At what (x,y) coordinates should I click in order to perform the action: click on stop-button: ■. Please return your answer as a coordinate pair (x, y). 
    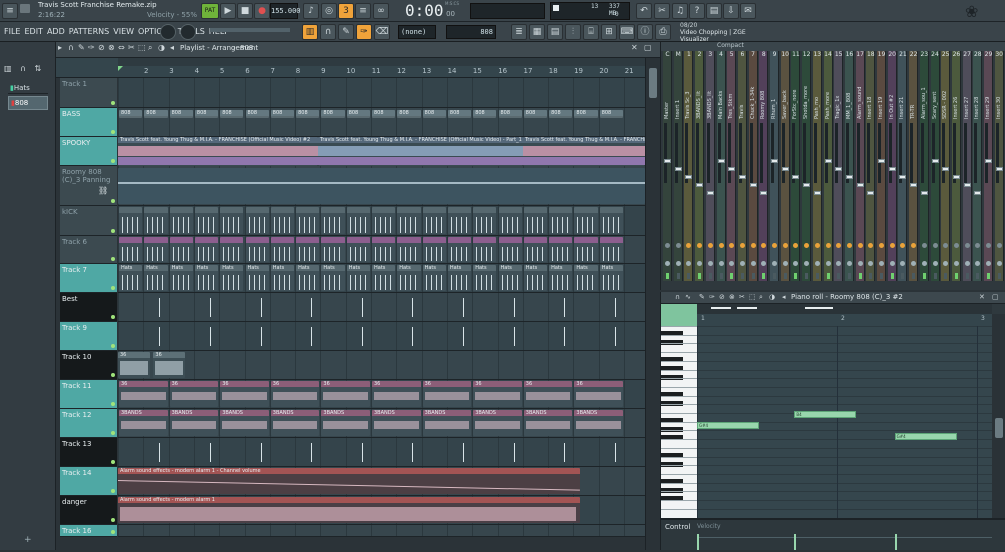
    Looking at the image, I should click on (245, 11).